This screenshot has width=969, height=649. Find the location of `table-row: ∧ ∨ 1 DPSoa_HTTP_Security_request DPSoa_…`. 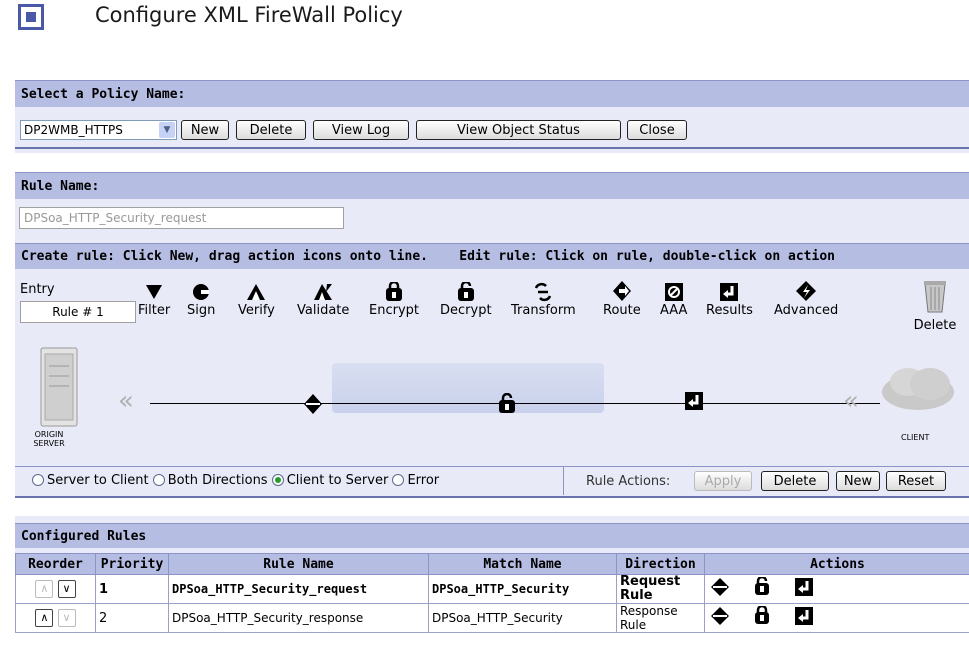

table-row: ∧ ∨ 1 DPSoa_HTTP_Security_request DPSoa_… is located at coordinates (492, 589).